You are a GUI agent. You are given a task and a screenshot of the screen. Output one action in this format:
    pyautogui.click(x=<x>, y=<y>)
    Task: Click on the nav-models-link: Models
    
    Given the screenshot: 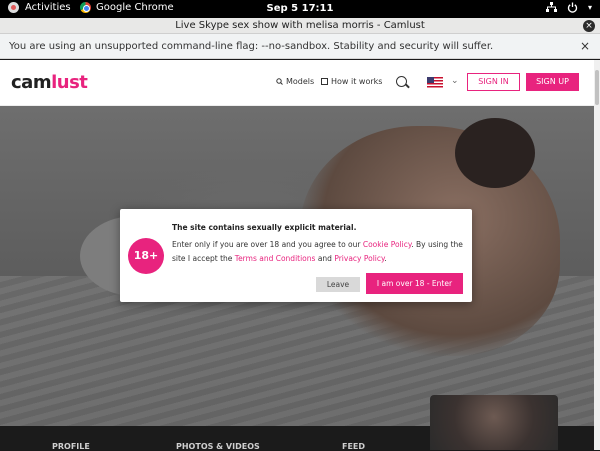 What is the action you would take?
    pyautogui.click(x=295, y=81)
    